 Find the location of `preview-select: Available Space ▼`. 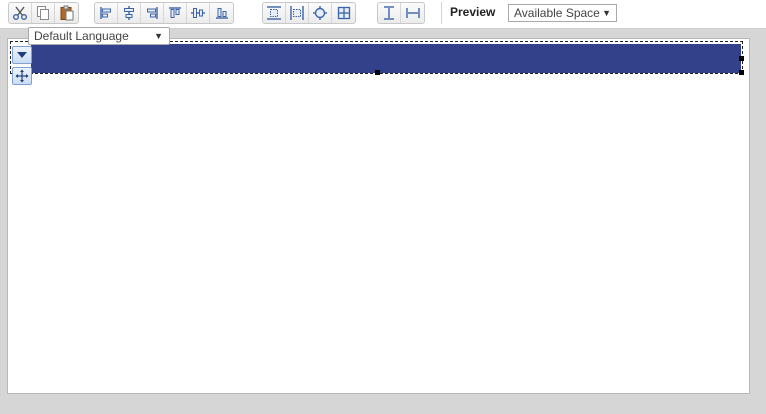

preview-select: Available Space ▼ is located at coordinates (562, 13).